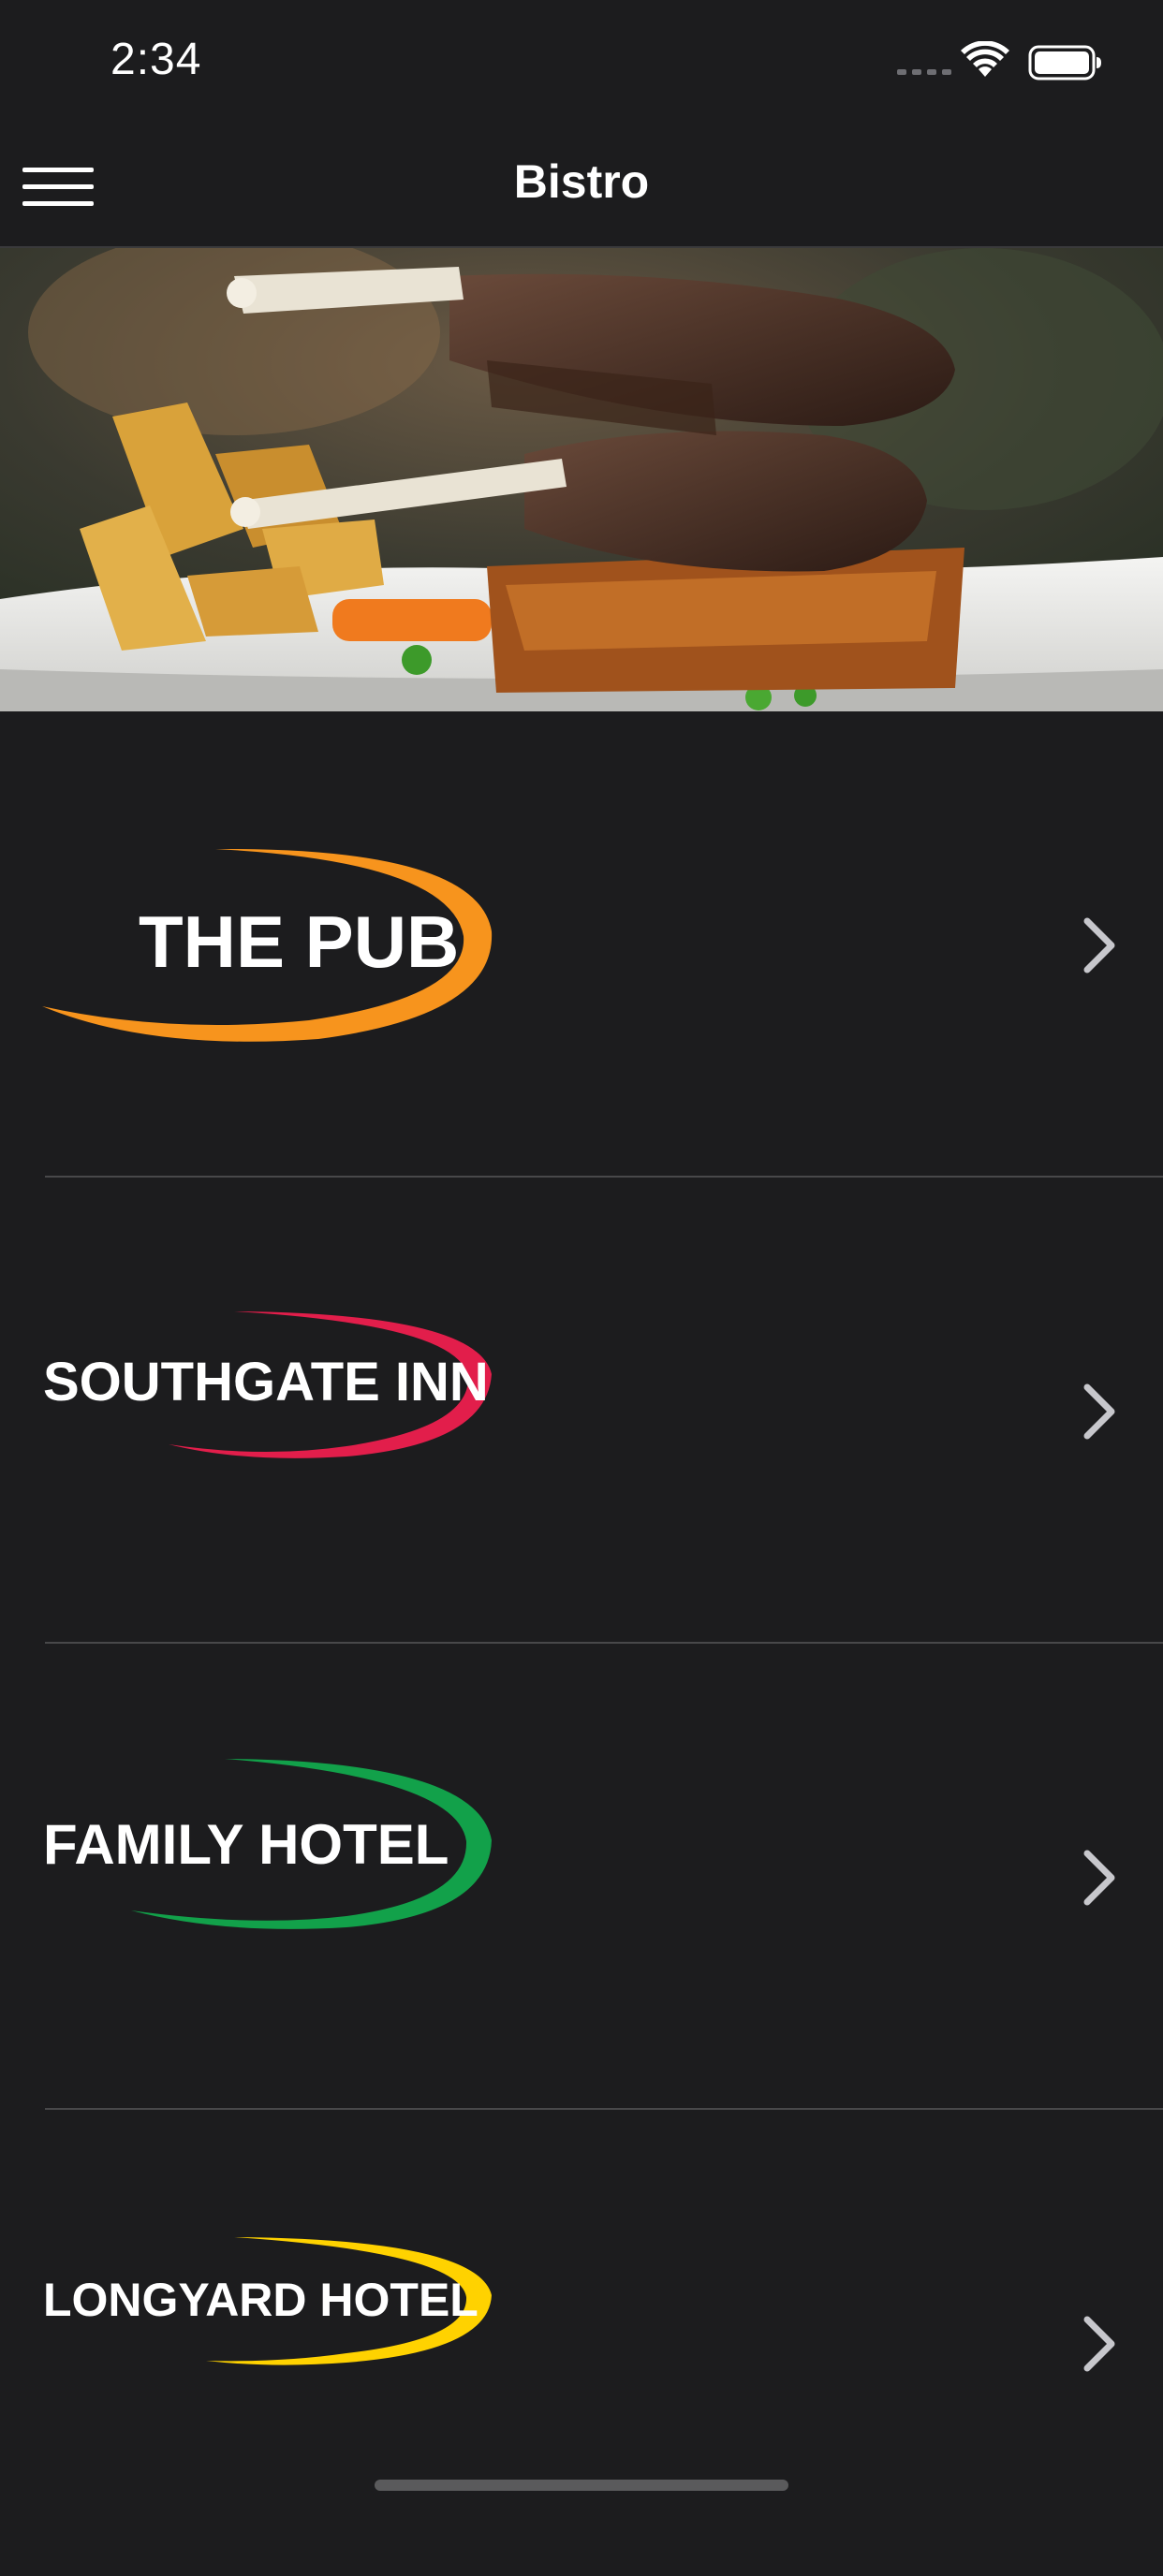  What do you see at coordinates (924, 72) in the screenshot?
I see `cellular-signal-icon` at bounding box center [924, 72].